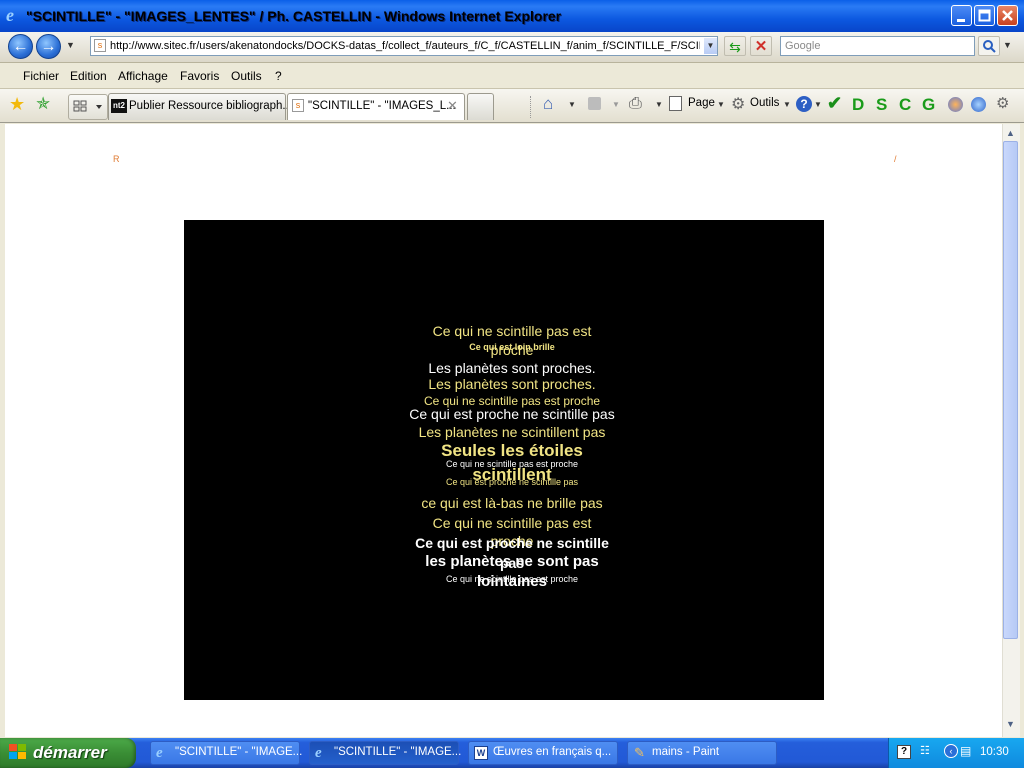 The width and height of the screenshot is (1024, 768). I want to click on page-menu-label: Page, so click(701, 103).